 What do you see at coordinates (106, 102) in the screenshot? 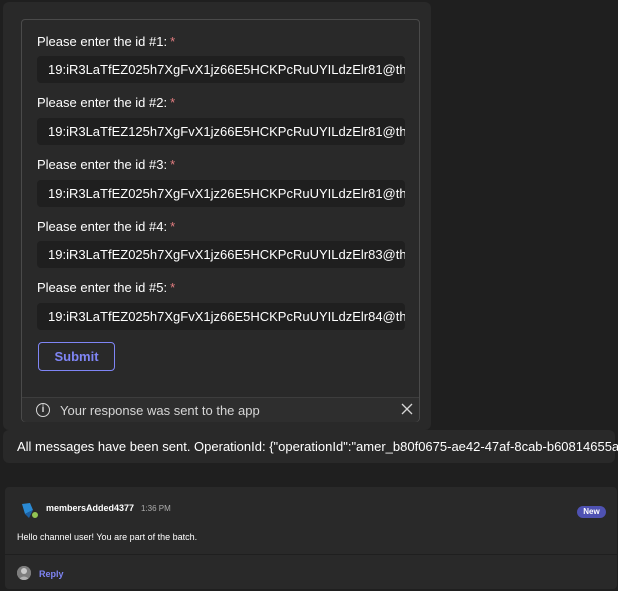
I see `field-label-id-2: Please enter the id #2: *` at bounding box center [106, 102].